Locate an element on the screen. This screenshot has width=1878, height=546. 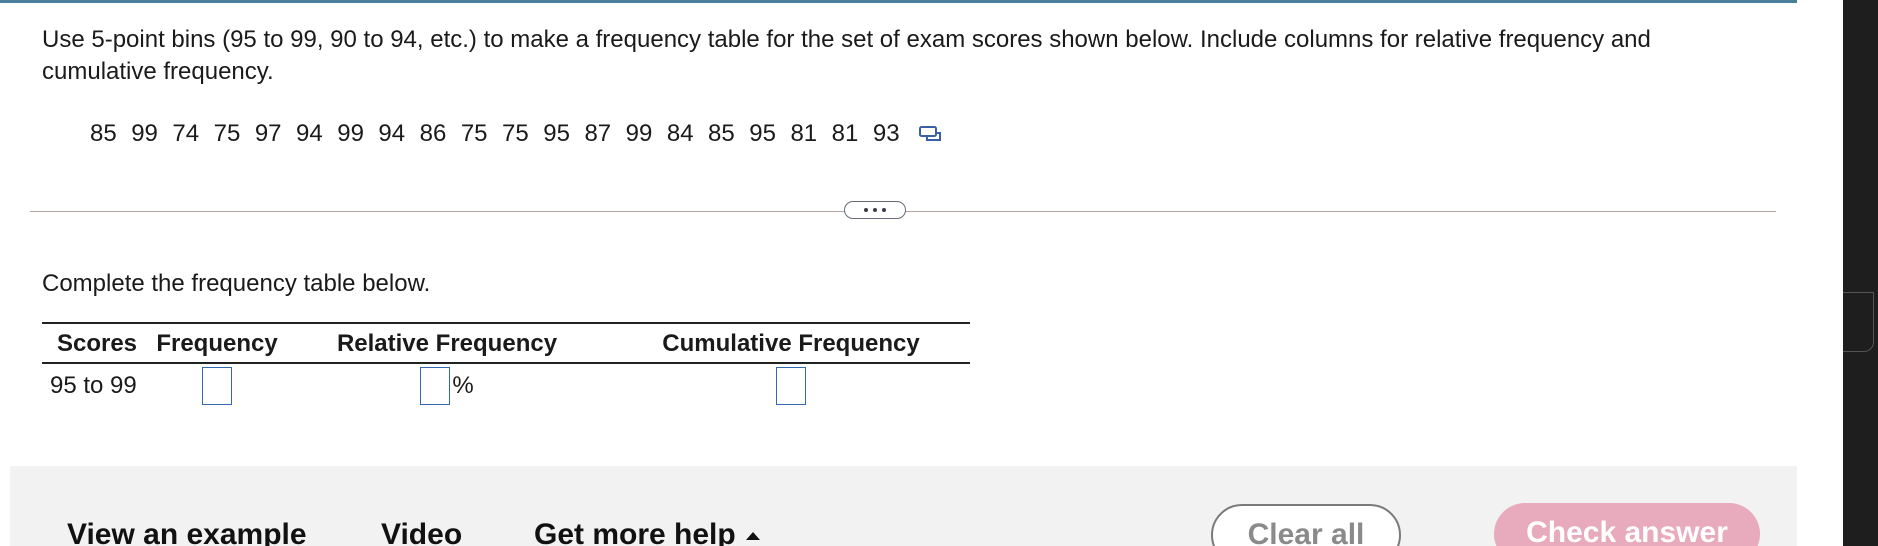
score-value: 97 is located at coordinates (268, 133).